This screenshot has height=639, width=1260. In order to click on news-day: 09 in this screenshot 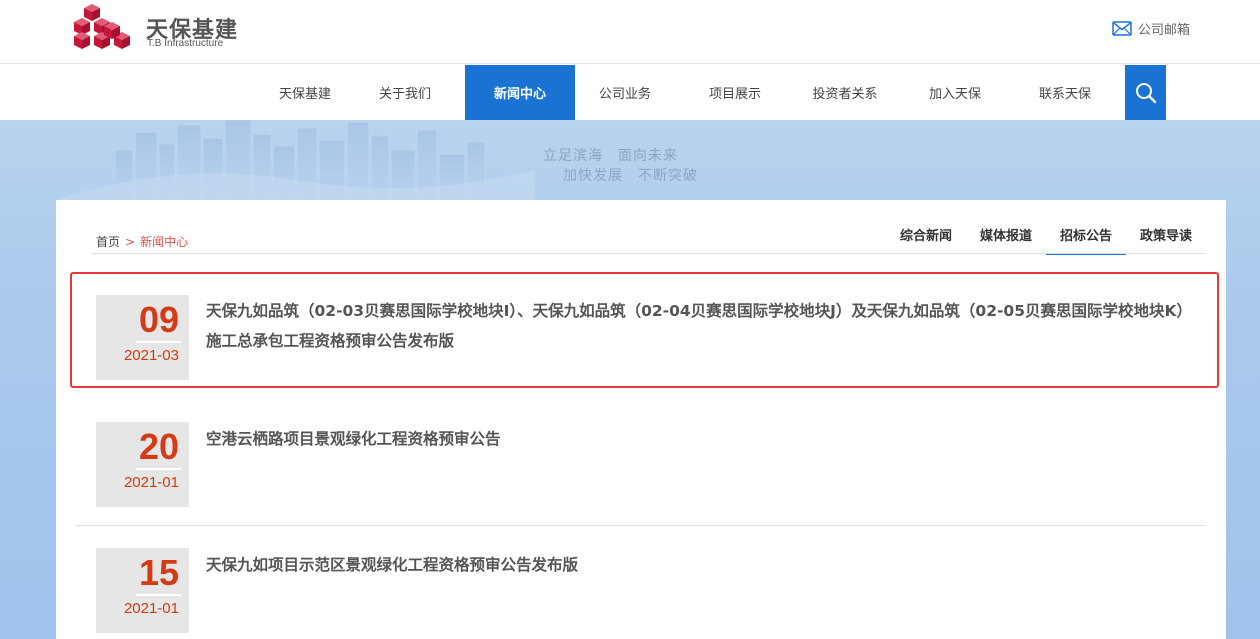, I will do `click(158, 319)`.